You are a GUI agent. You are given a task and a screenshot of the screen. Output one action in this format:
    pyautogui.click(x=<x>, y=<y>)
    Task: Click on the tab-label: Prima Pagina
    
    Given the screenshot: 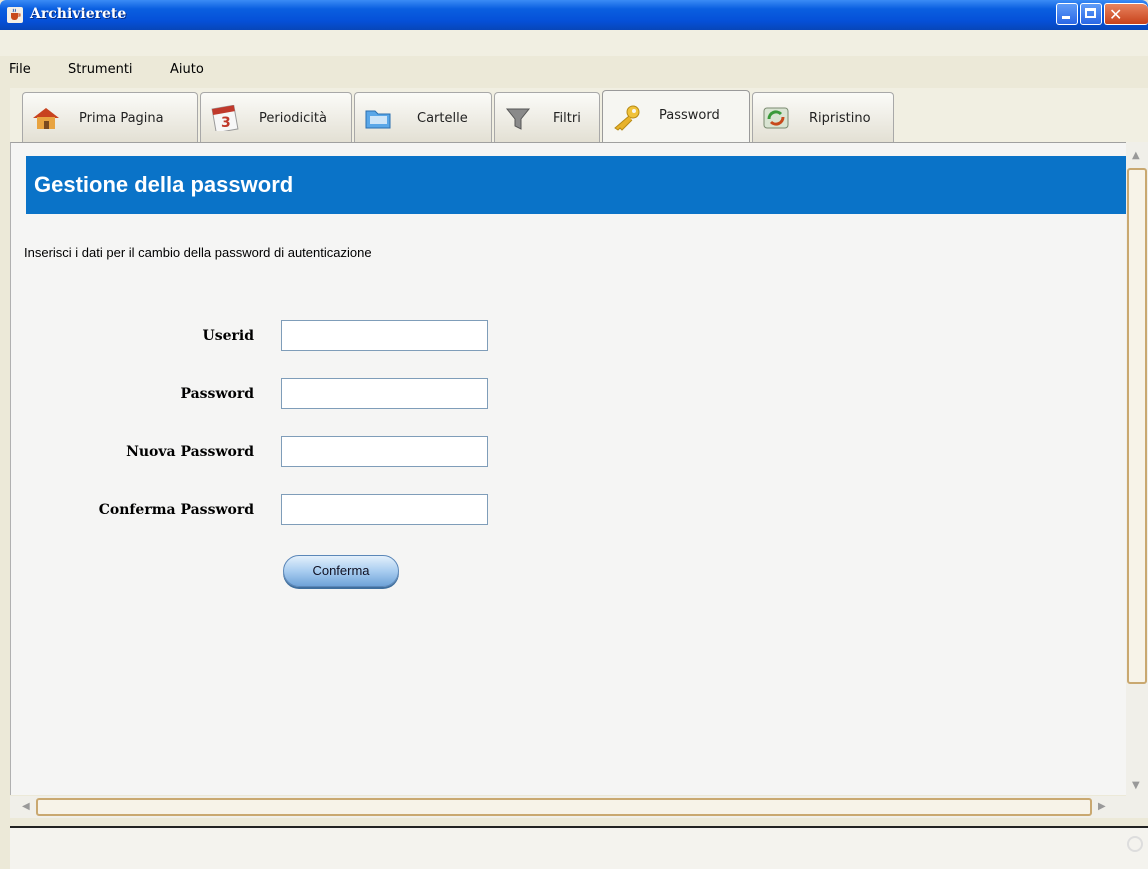 What is the action you would take?
    pyautogui.click(x=121, y=118)
    